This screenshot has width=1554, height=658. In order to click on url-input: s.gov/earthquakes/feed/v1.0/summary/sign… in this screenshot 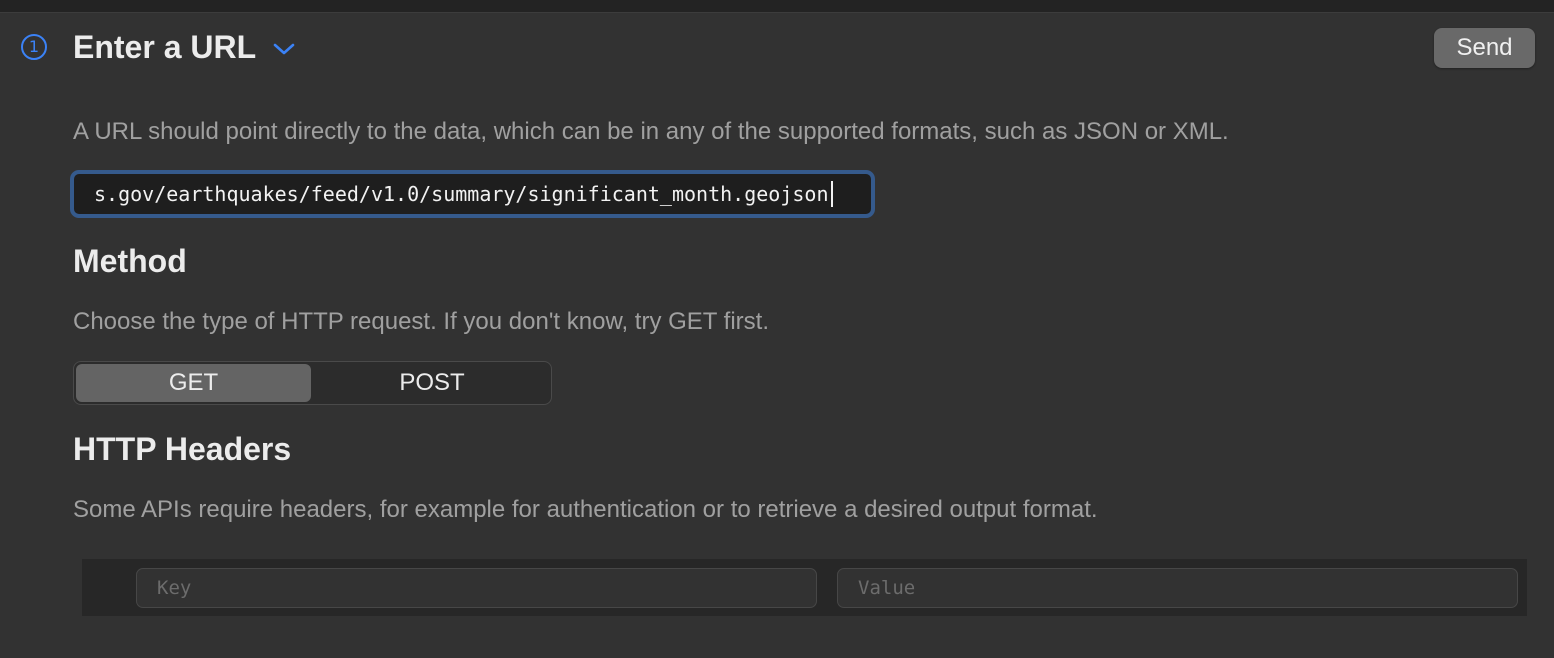, I will do `click(472, 194)`.